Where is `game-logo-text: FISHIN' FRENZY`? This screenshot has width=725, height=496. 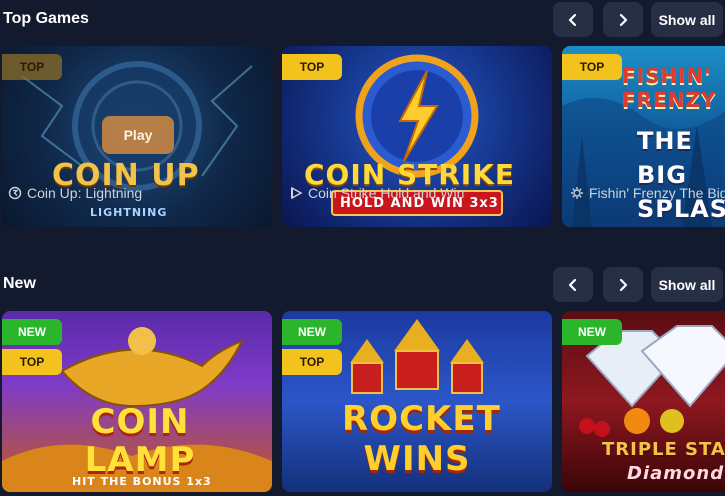 game-logo-text: FISHIN' FRENZY is located at coordinates (669, 88).